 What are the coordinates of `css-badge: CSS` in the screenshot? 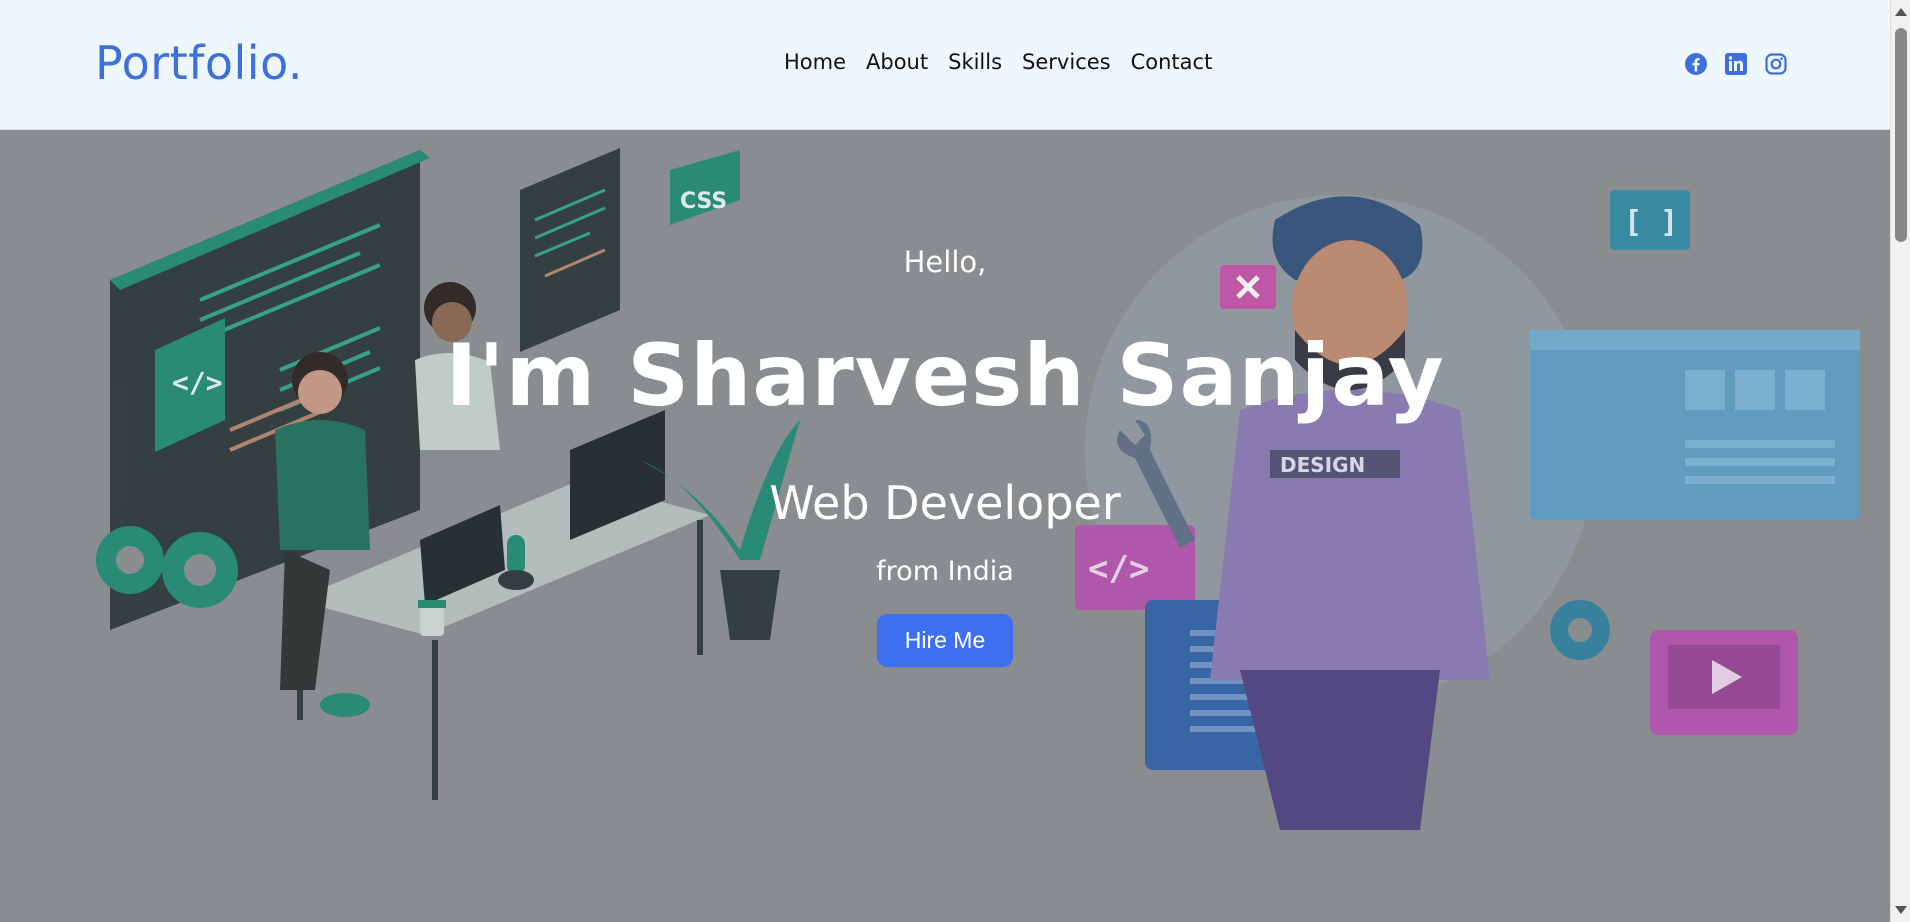 It's located at (703, 201).